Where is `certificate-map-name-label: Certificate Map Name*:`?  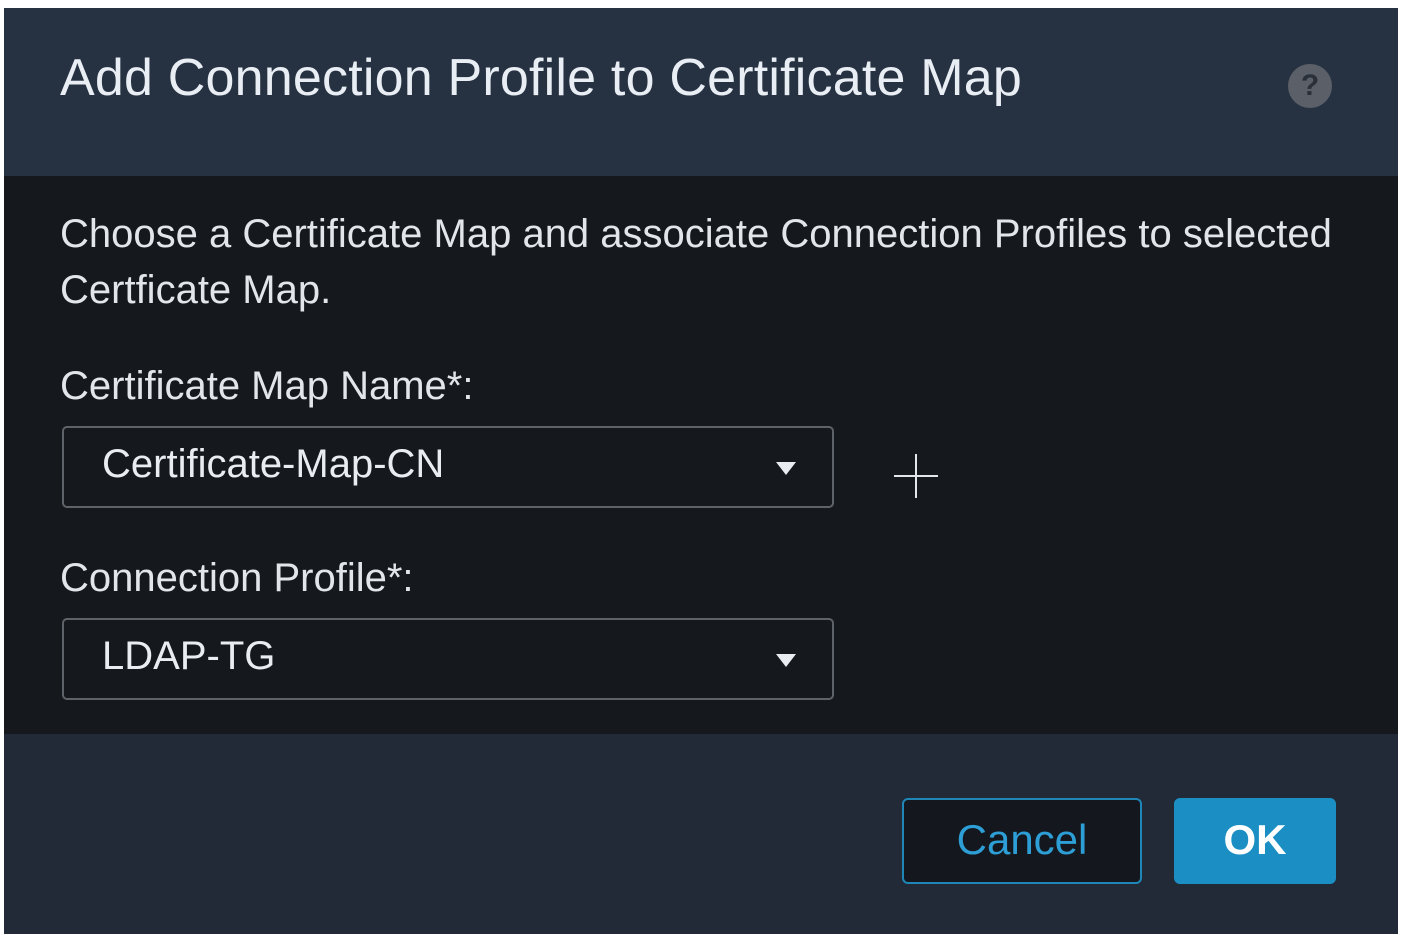 certificate-map-name-label: Certificate Map Name*: is located at coordinates (267, 386).